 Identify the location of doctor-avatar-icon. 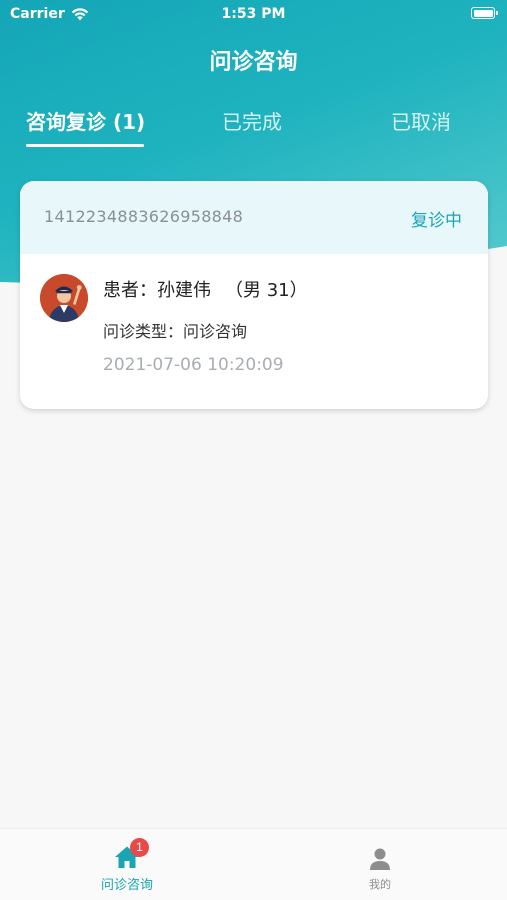
(64, 298).